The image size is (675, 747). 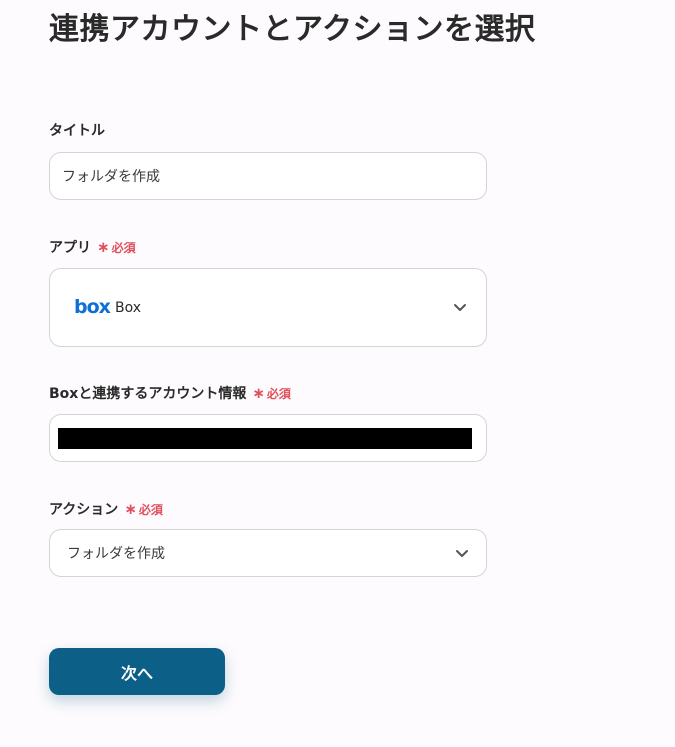 I want to click on app-label: アプリ ∗ 必須, so click(x=92, y=247).